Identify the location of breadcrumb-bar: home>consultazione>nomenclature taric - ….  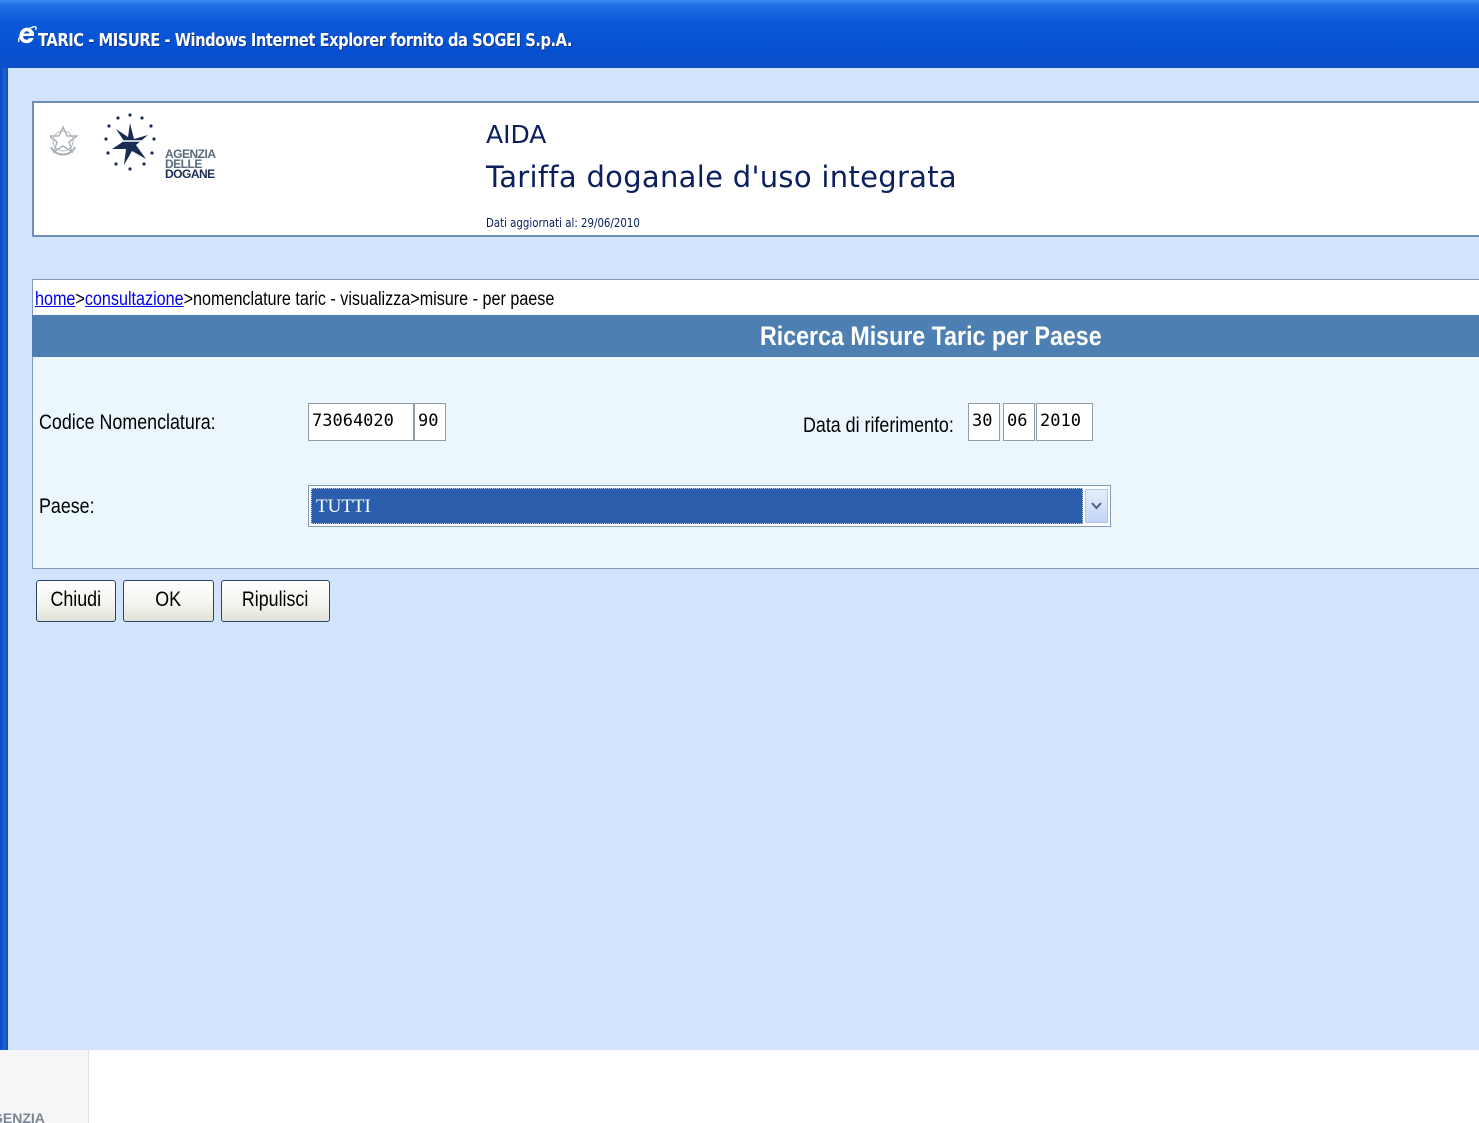
(755, 297).